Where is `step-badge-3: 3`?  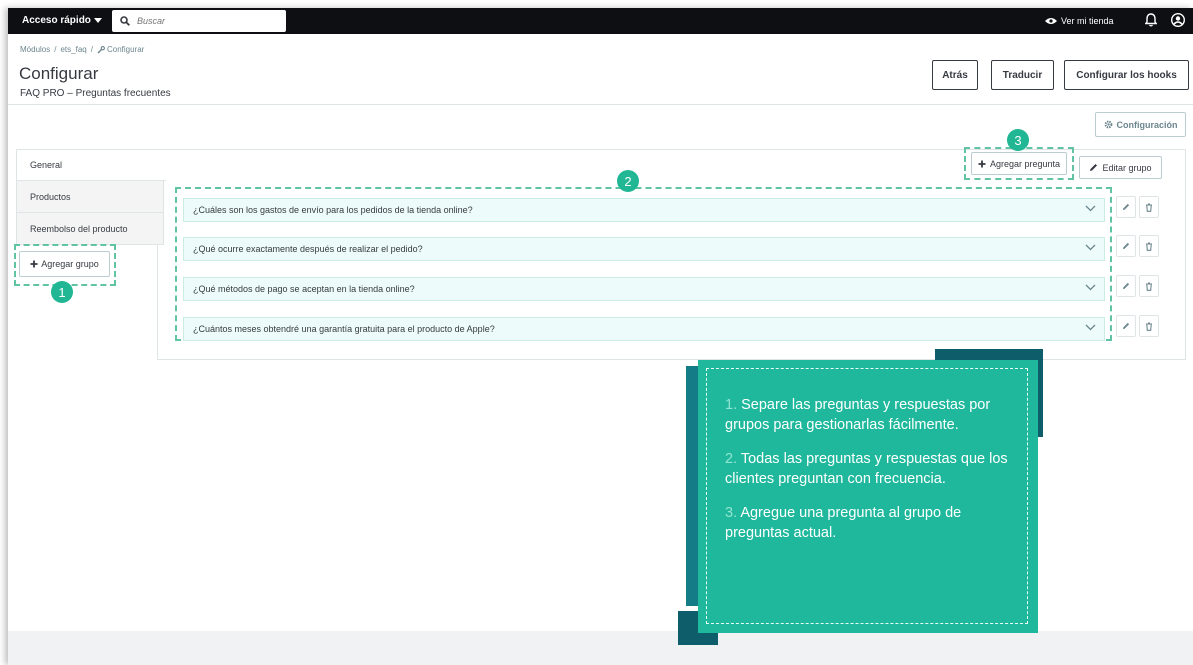
step-badge-3: 3 is located at coordinates (1018, 140).